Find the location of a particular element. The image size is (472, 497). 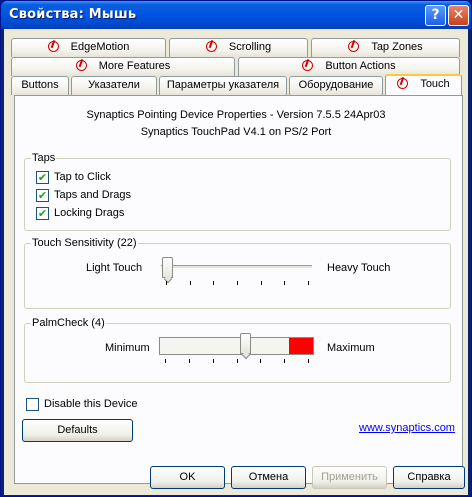

tab-pointers: Указатели is located at coordinates (114, 85).